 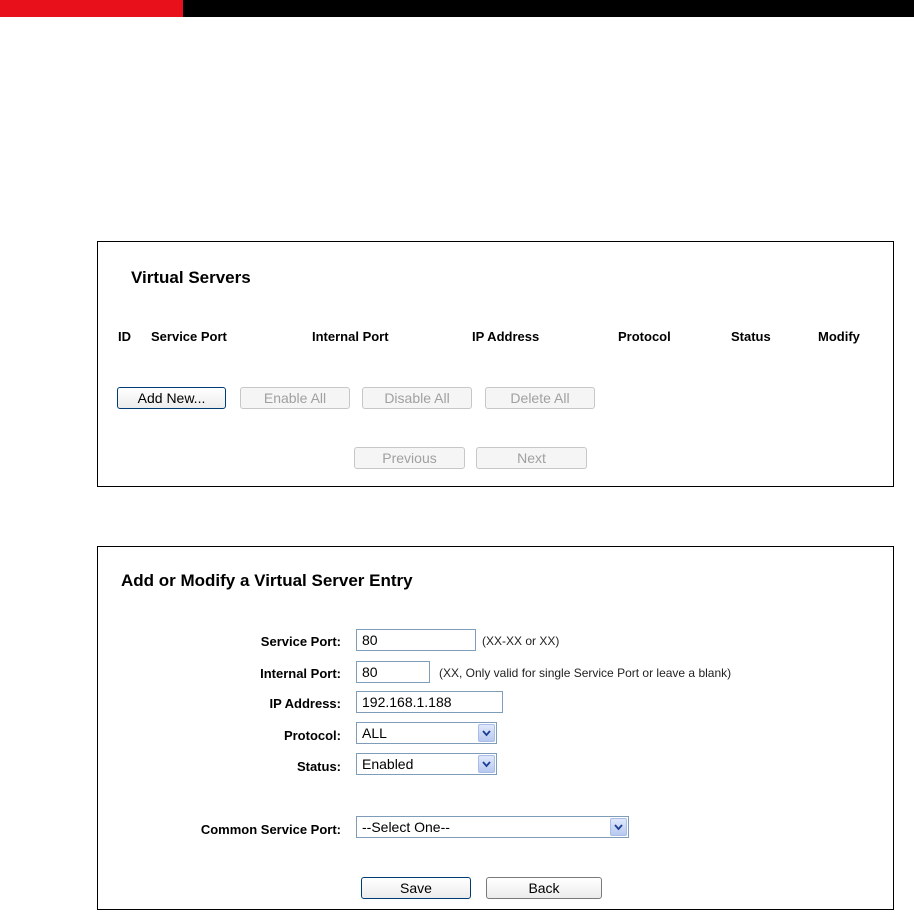 What do you see at coordinates (305, 703) in the screenshot?
I see `ip-address-label: IP Address:` at bounding box center [305, 703].